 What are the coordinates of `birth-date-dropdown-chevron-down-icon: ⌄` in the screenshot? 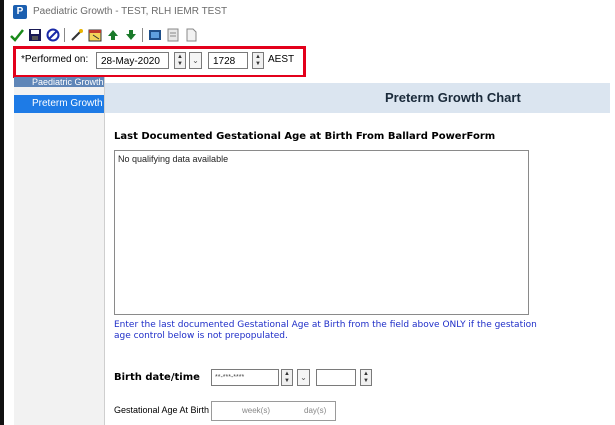 It's located at (303, 377).